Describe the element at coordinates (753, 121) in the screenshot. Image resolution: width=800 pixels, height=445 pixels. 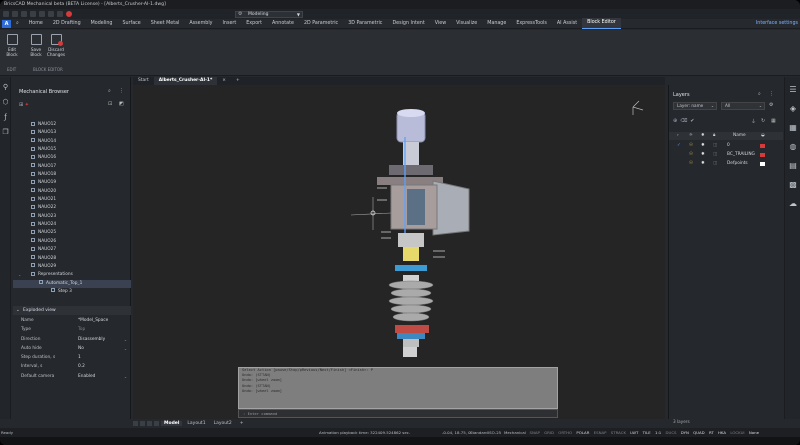
I see `filter-icon: ⏚` at that location.